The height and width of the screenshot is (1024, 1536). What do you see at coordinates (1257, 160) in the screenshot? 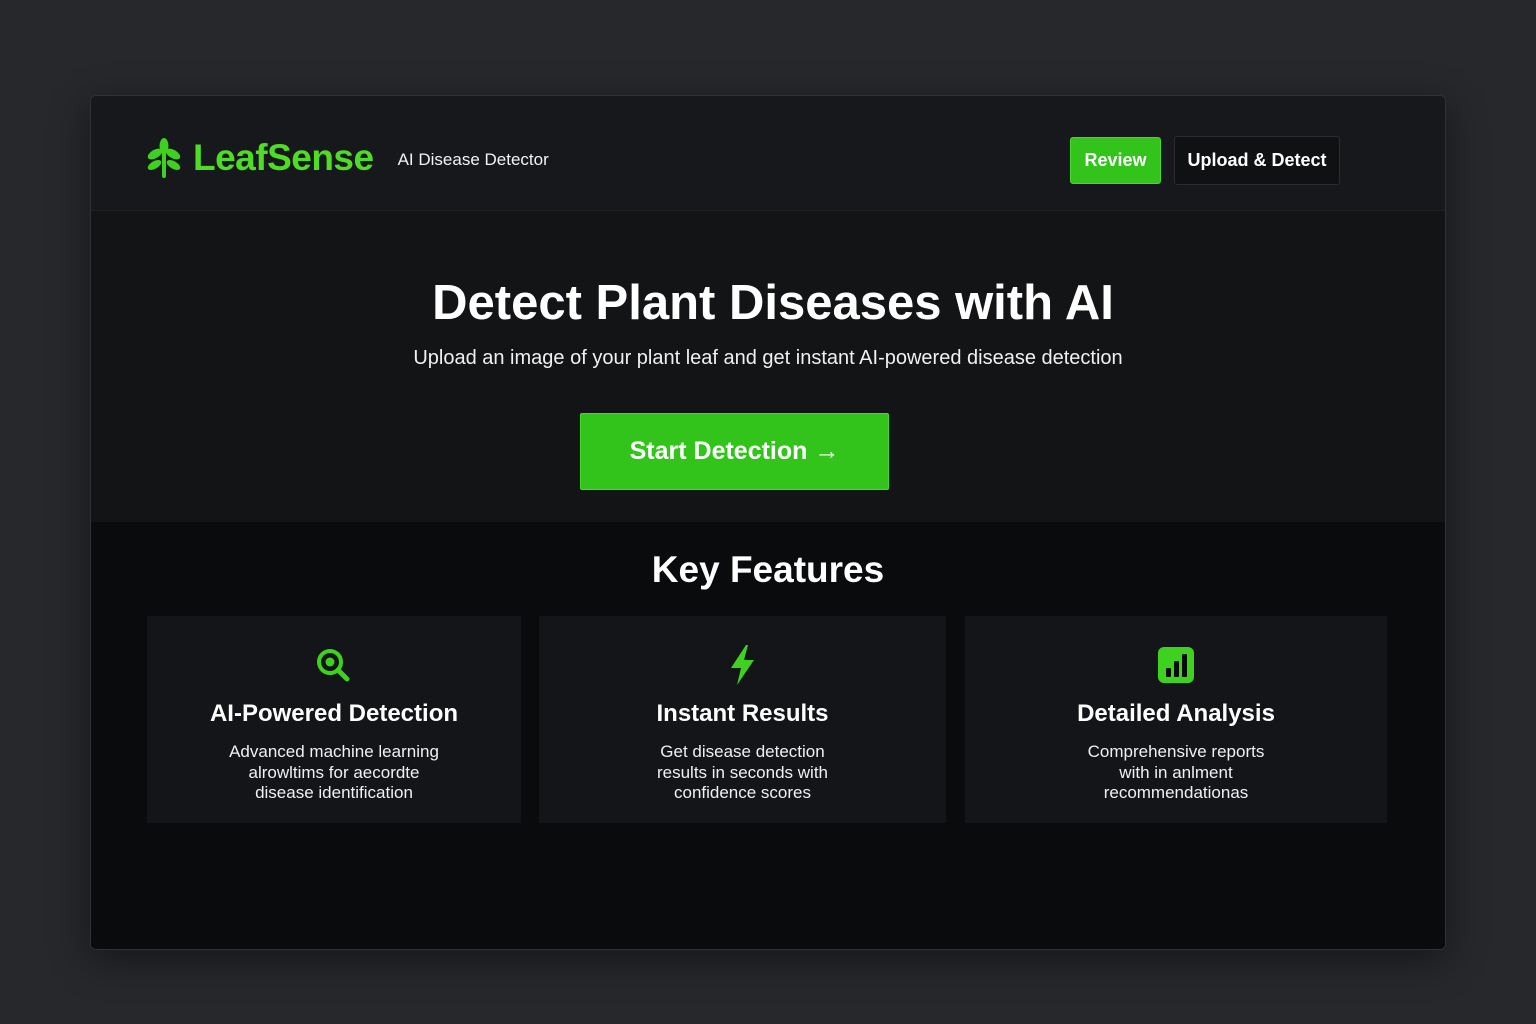
I see `upload-detect-button: Upload & Detect` at bounding box center [1257, 160].